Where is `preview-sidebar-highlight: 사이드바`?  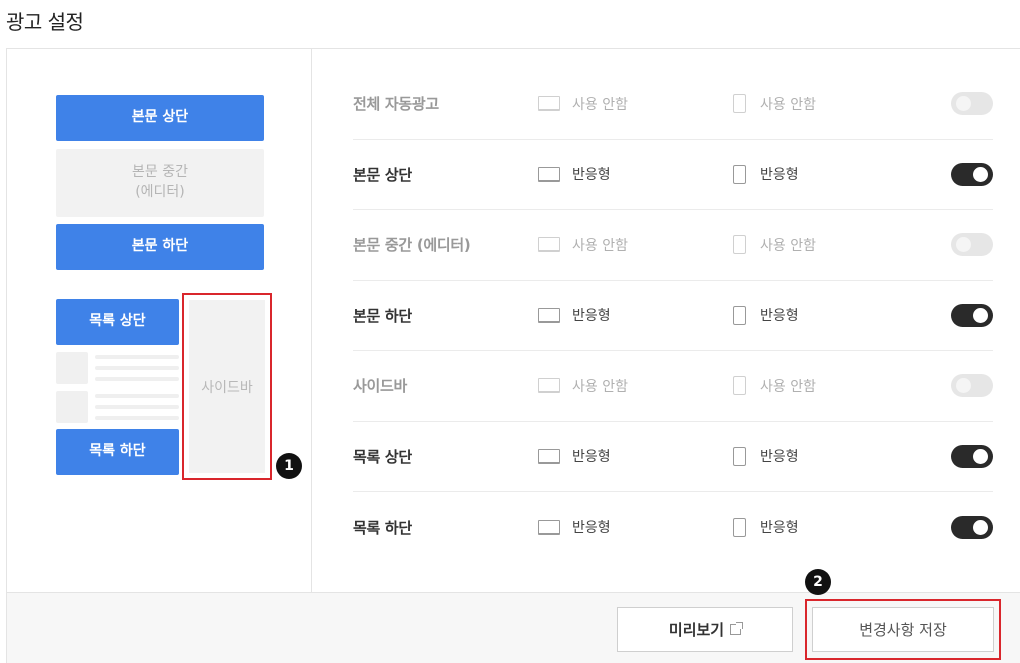
preview-sidebar-highlight: 사이드바 is located at coordinates (227, 386).